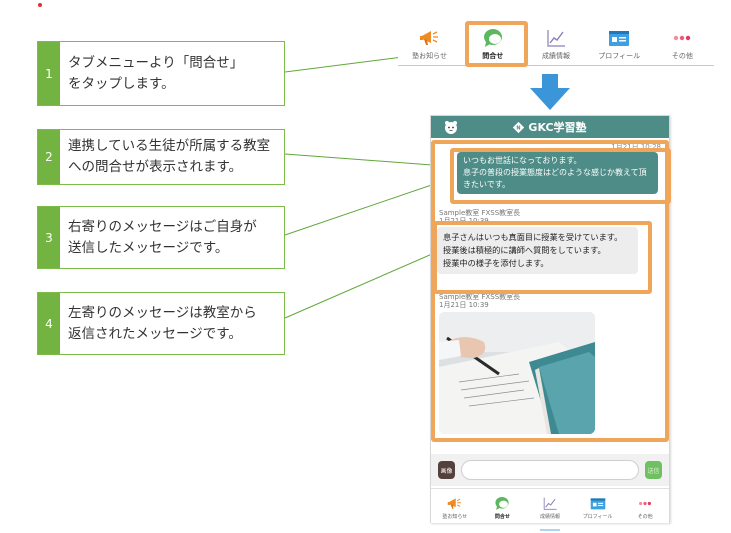 This screenshot has width=731, height=533. Describe the element at coordinates (636, 147) in the screenshot. I see `sent-timestamp: 1月21日 10:28` at that location.